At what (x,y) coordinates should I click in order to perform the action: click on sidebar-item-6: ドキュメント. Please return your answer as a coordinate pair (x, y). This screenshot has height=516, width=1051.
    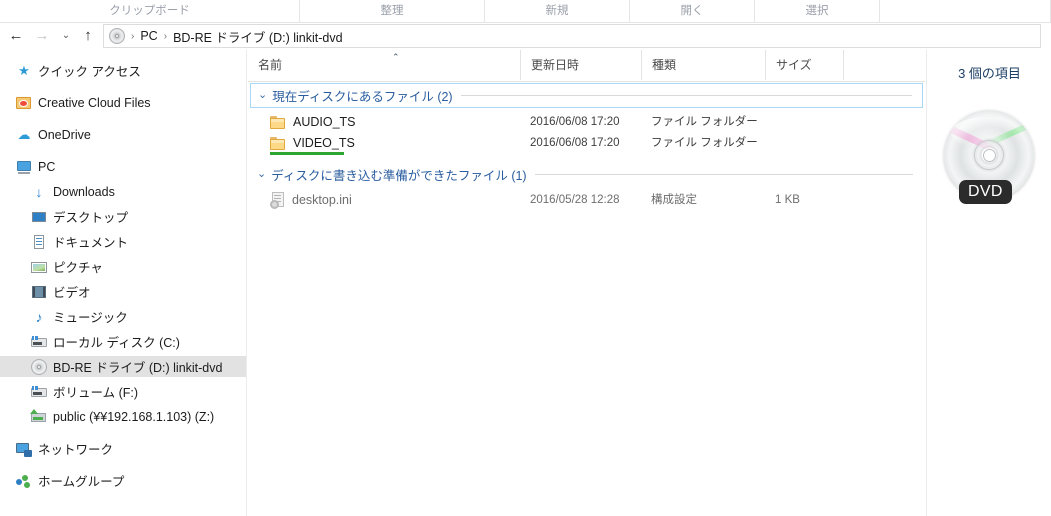
    Looking at the image, I should click on (123, 241).